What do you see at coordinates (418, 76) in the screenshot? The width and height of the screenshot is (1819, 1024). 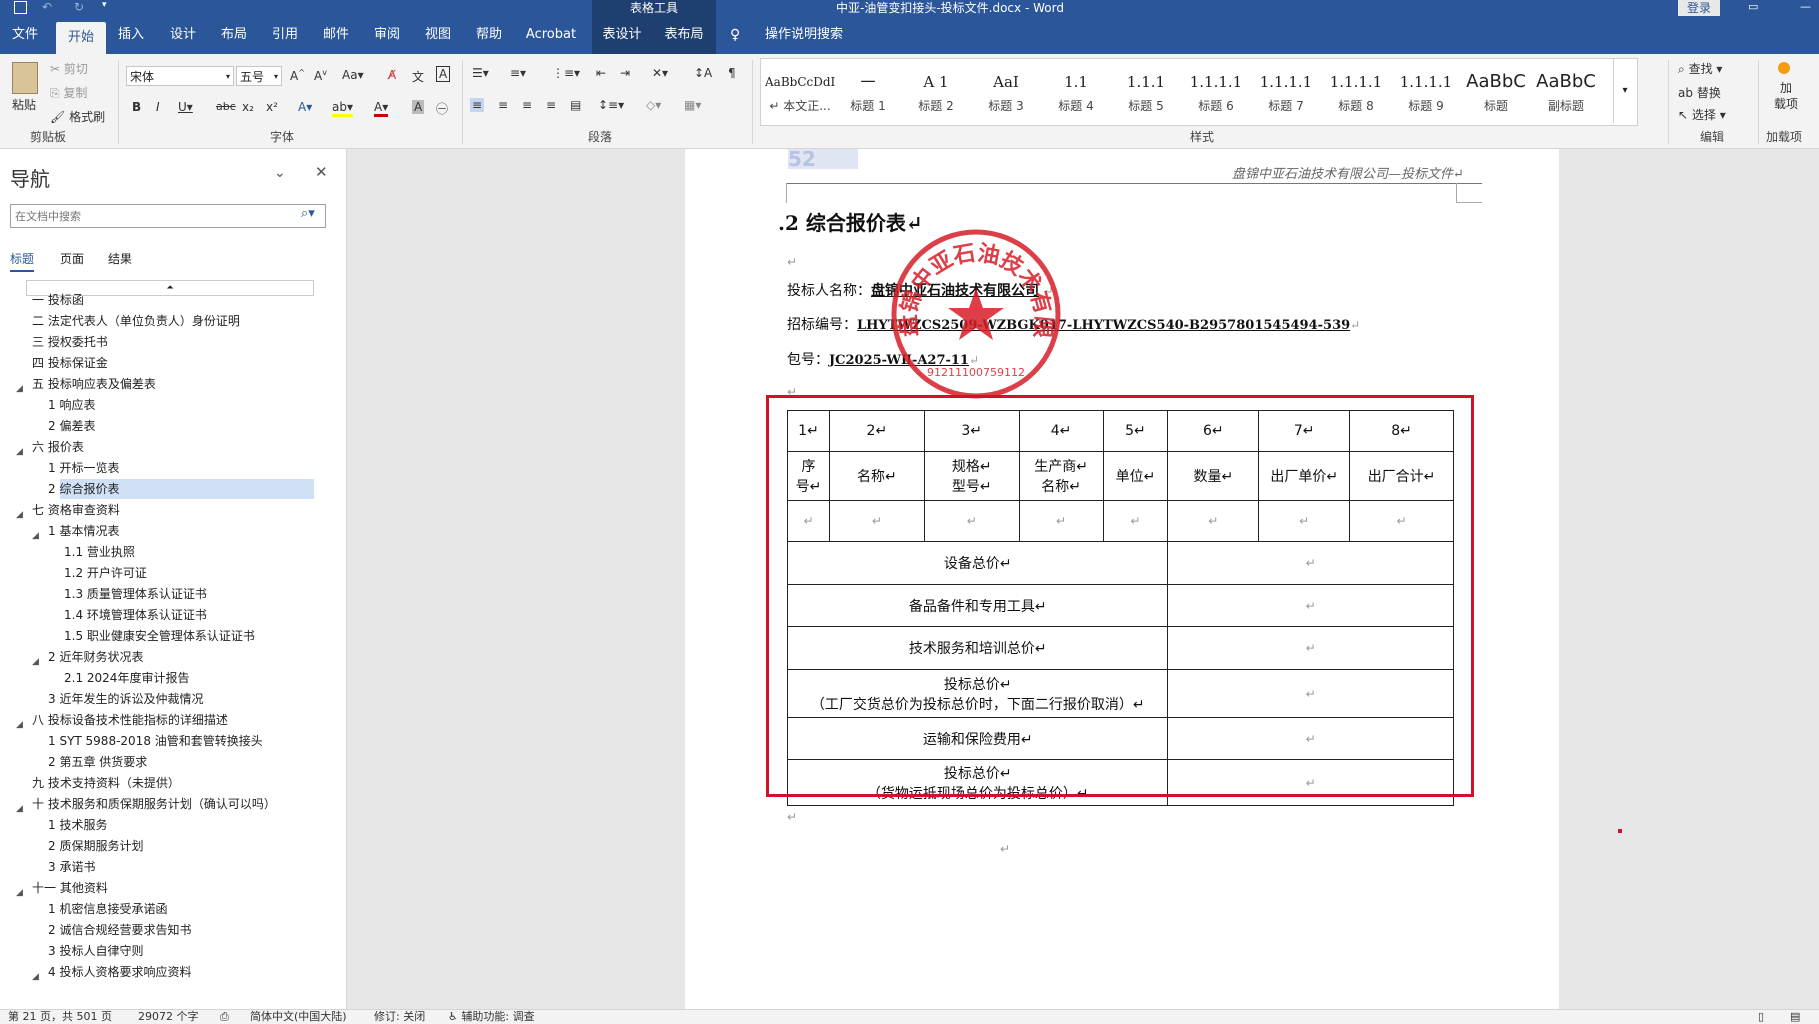 I see `phonetic-icon: 文` at bounding box center [418, 76].